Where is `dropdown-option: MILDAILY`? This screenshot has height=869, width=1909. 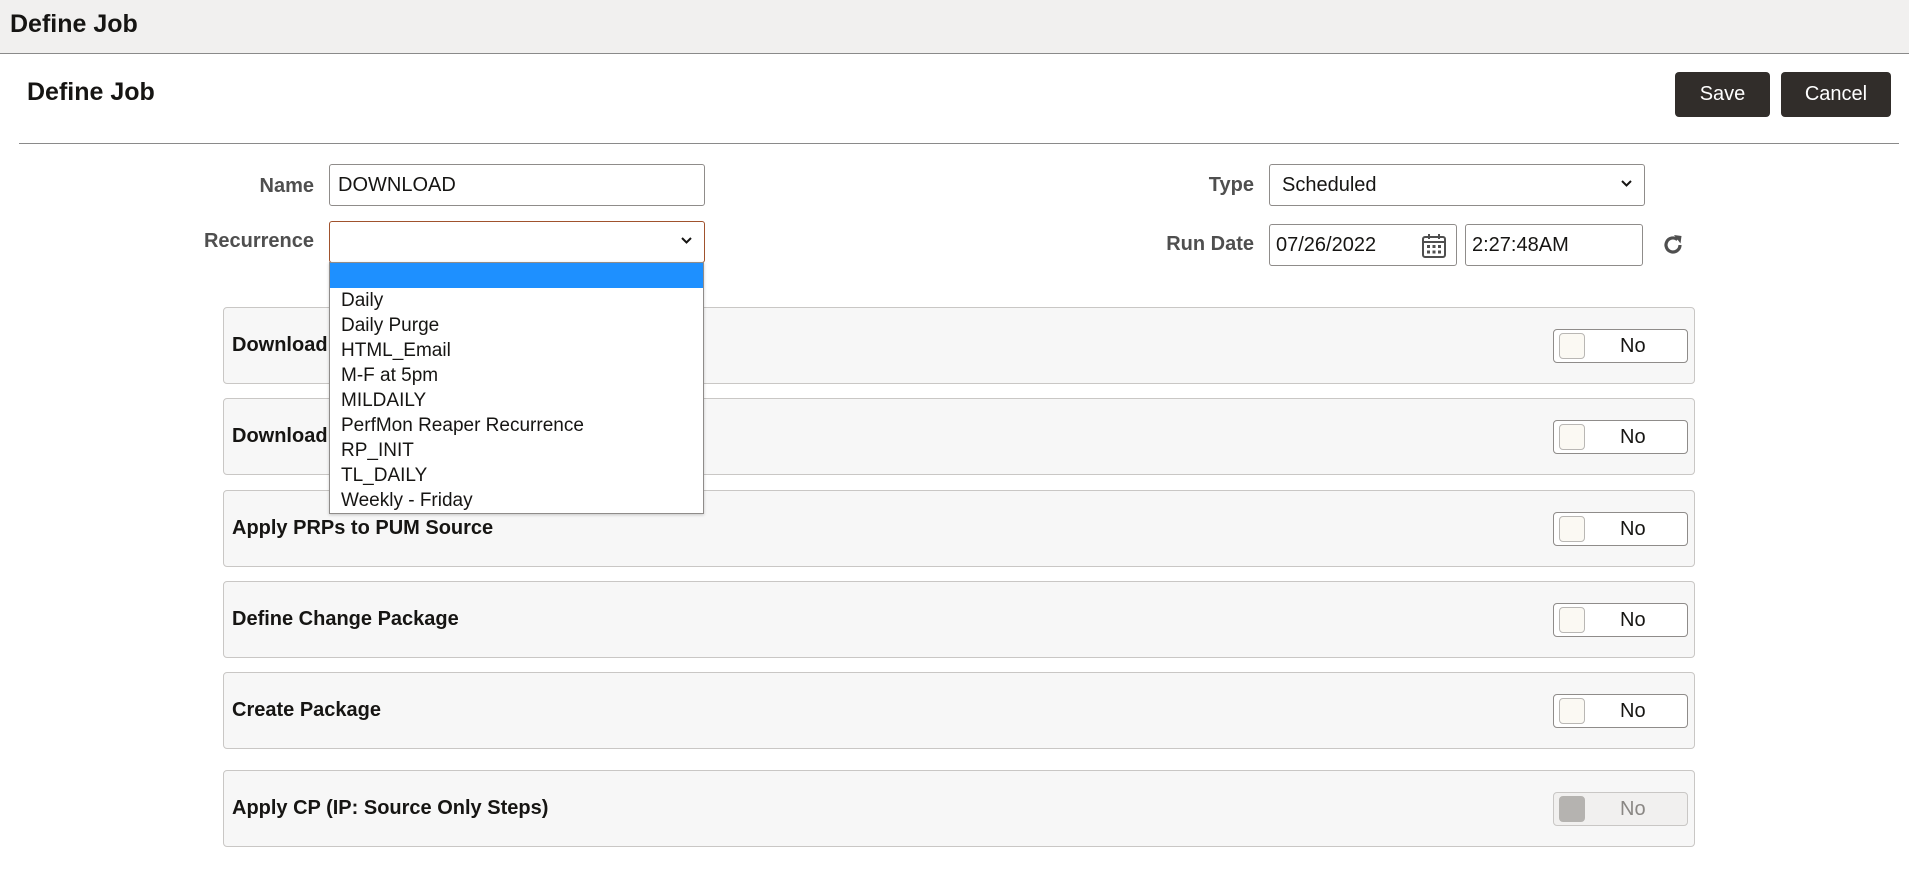
dropdown-option: MILDAILY is located at coordinates (516, 400).